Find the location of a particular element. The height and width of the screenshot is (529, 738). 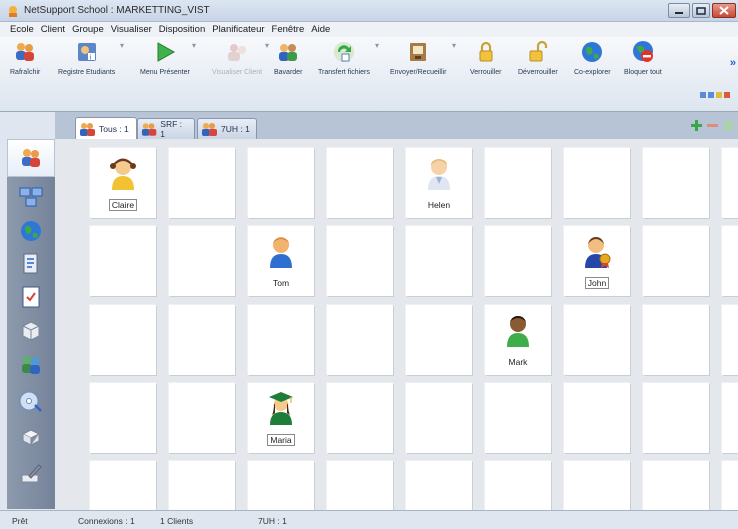

co-explore-button: Co-explorer is located at coordinates (592, 58).